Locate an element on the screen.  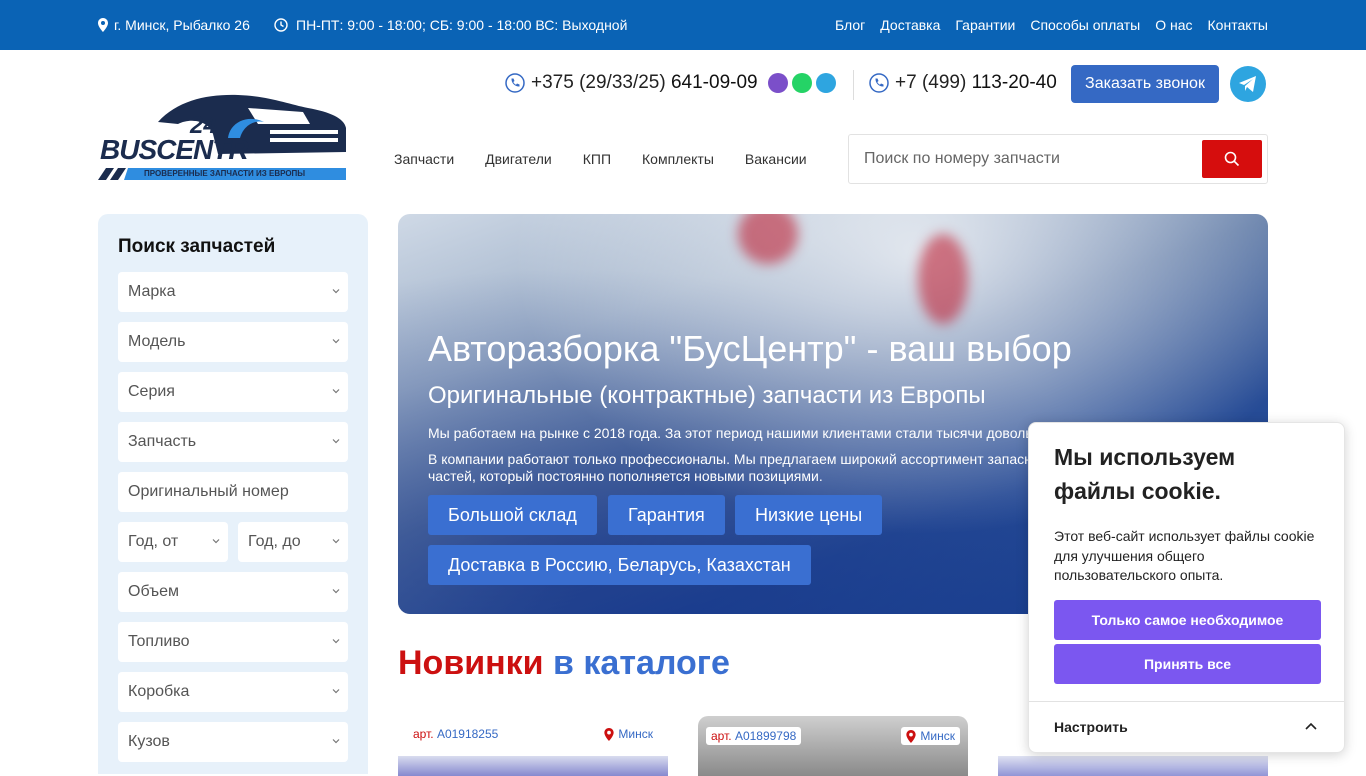
panel-title: Поиск запчастей is located at coordinates (197, 246).